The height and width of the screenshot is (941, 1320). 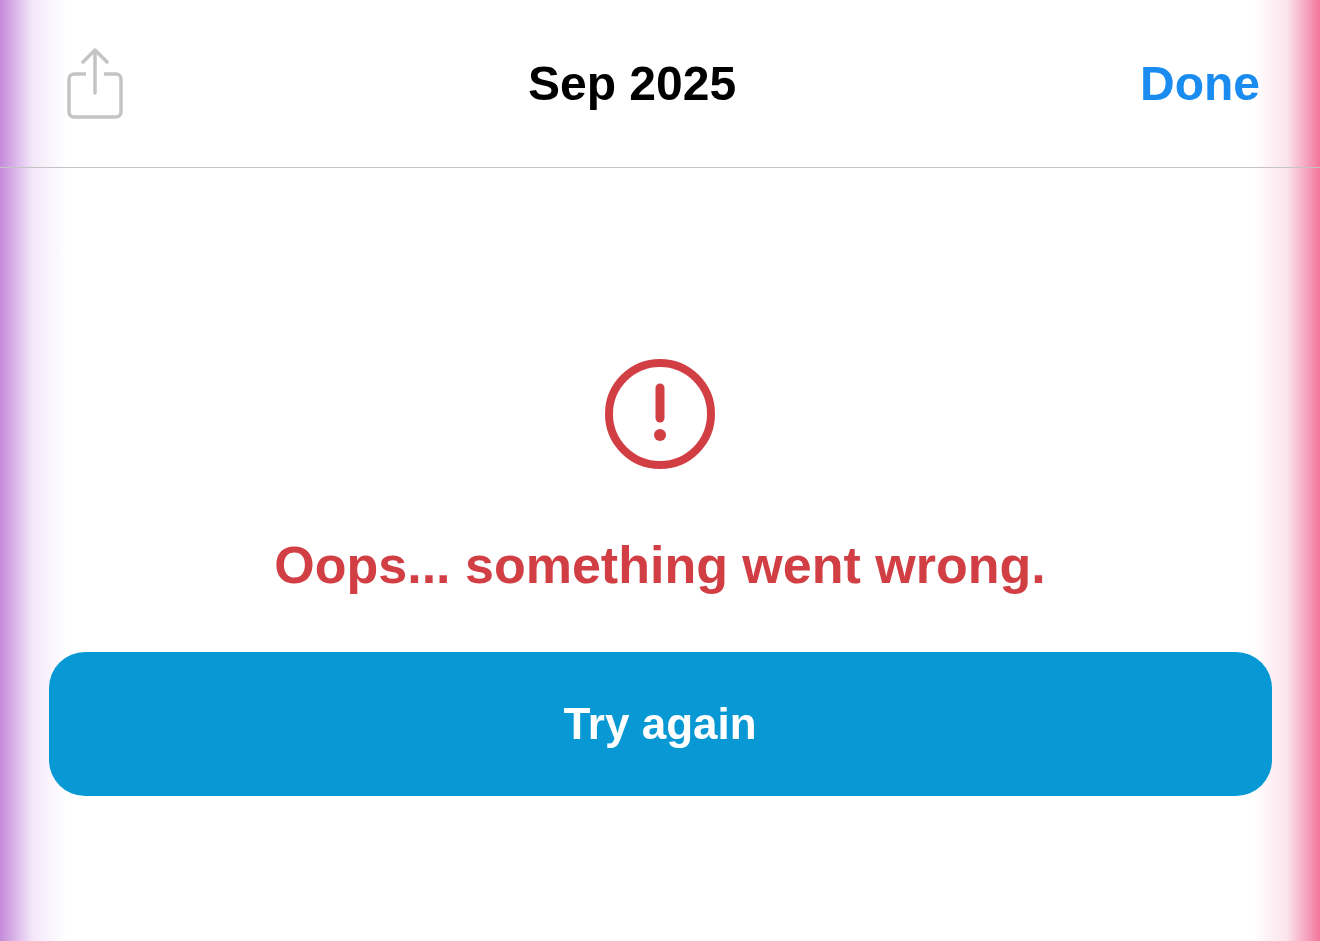 What do you see at coordinates (660, 414) in the screenshot?
I see `error-icon` at bounding box center [660, 414].